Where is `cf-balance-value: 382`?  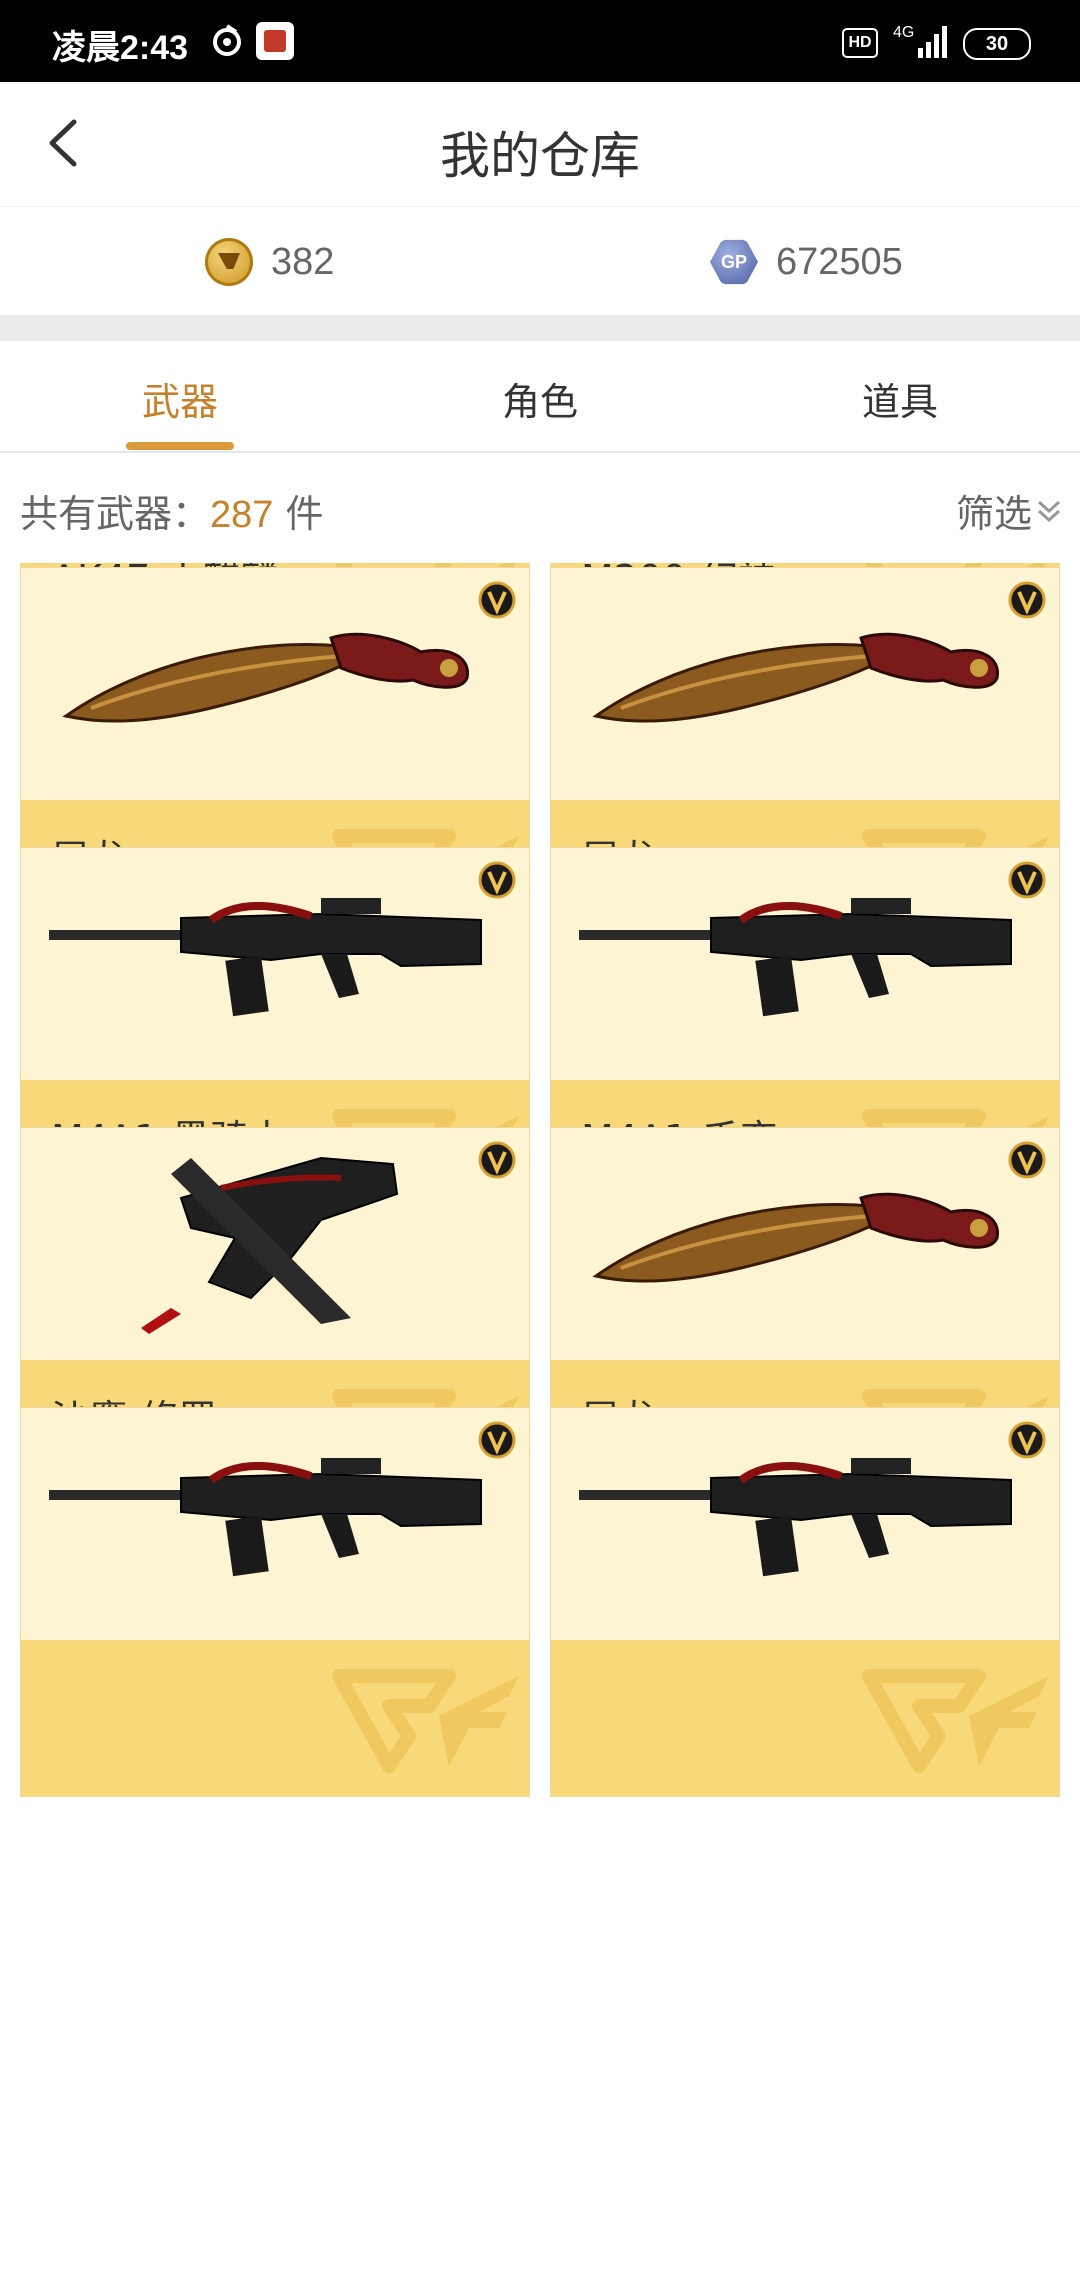
cf-balance-value: 382 is located at coordinates (303, 261).